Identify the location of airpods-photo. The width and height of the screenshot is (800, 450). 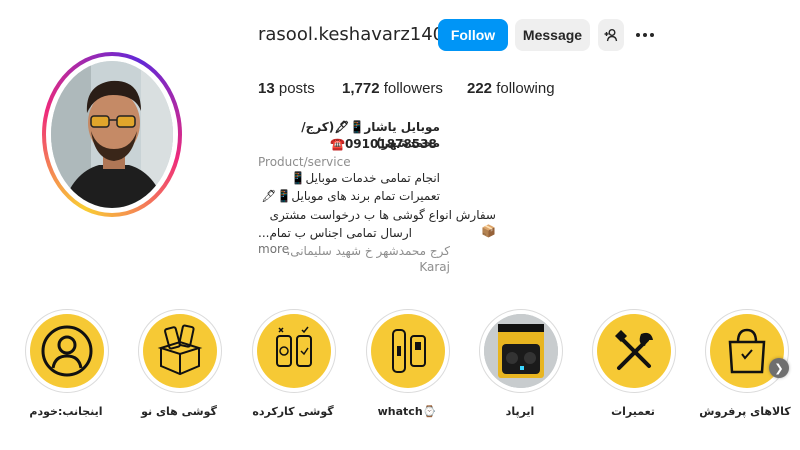
(521, 351).